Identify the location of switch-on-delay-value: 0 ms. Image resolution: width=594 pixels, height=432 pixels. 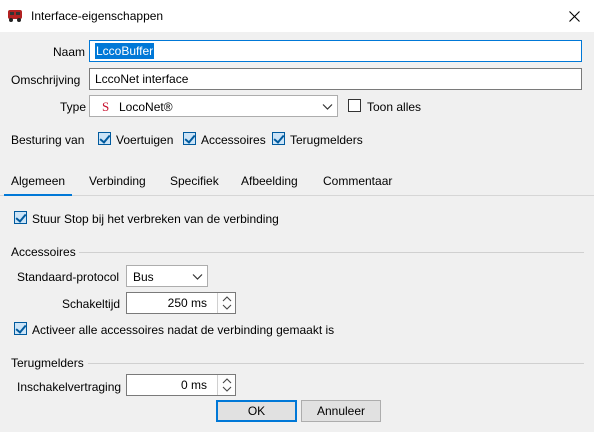
(193, 385).